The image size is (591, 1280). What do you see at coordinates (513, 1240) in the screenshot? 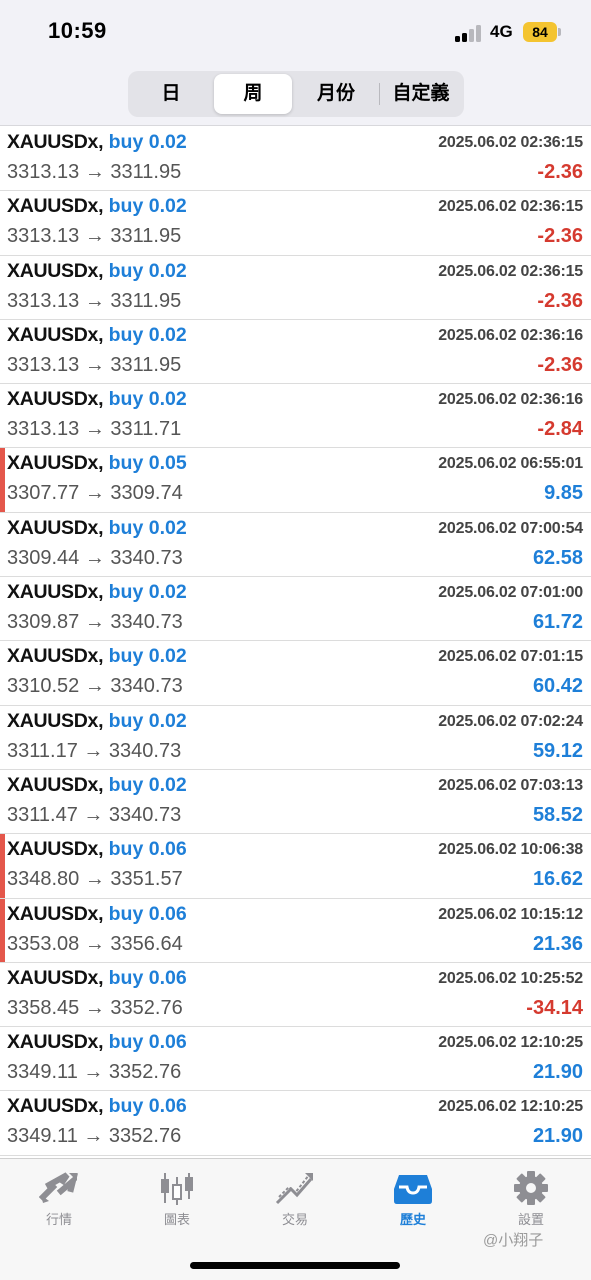
I see `watermark: @小翔子` at bounding box center [513, 1240].